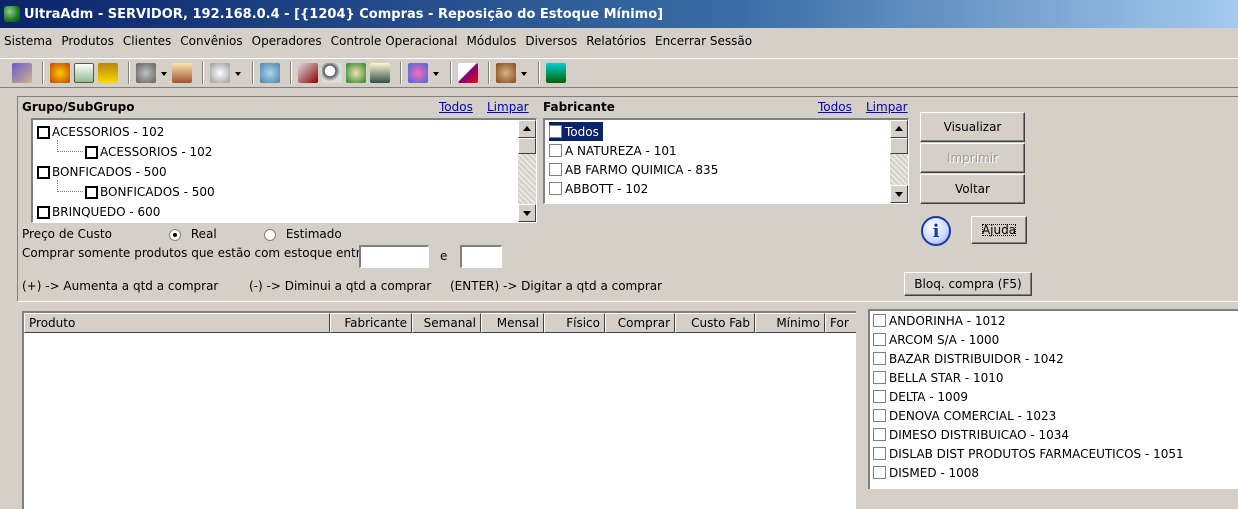 This screenshot has height=509, width=1238. Describe the element at coordinates (270, 73) in the screenshot. I see `stock-icon` at that location.